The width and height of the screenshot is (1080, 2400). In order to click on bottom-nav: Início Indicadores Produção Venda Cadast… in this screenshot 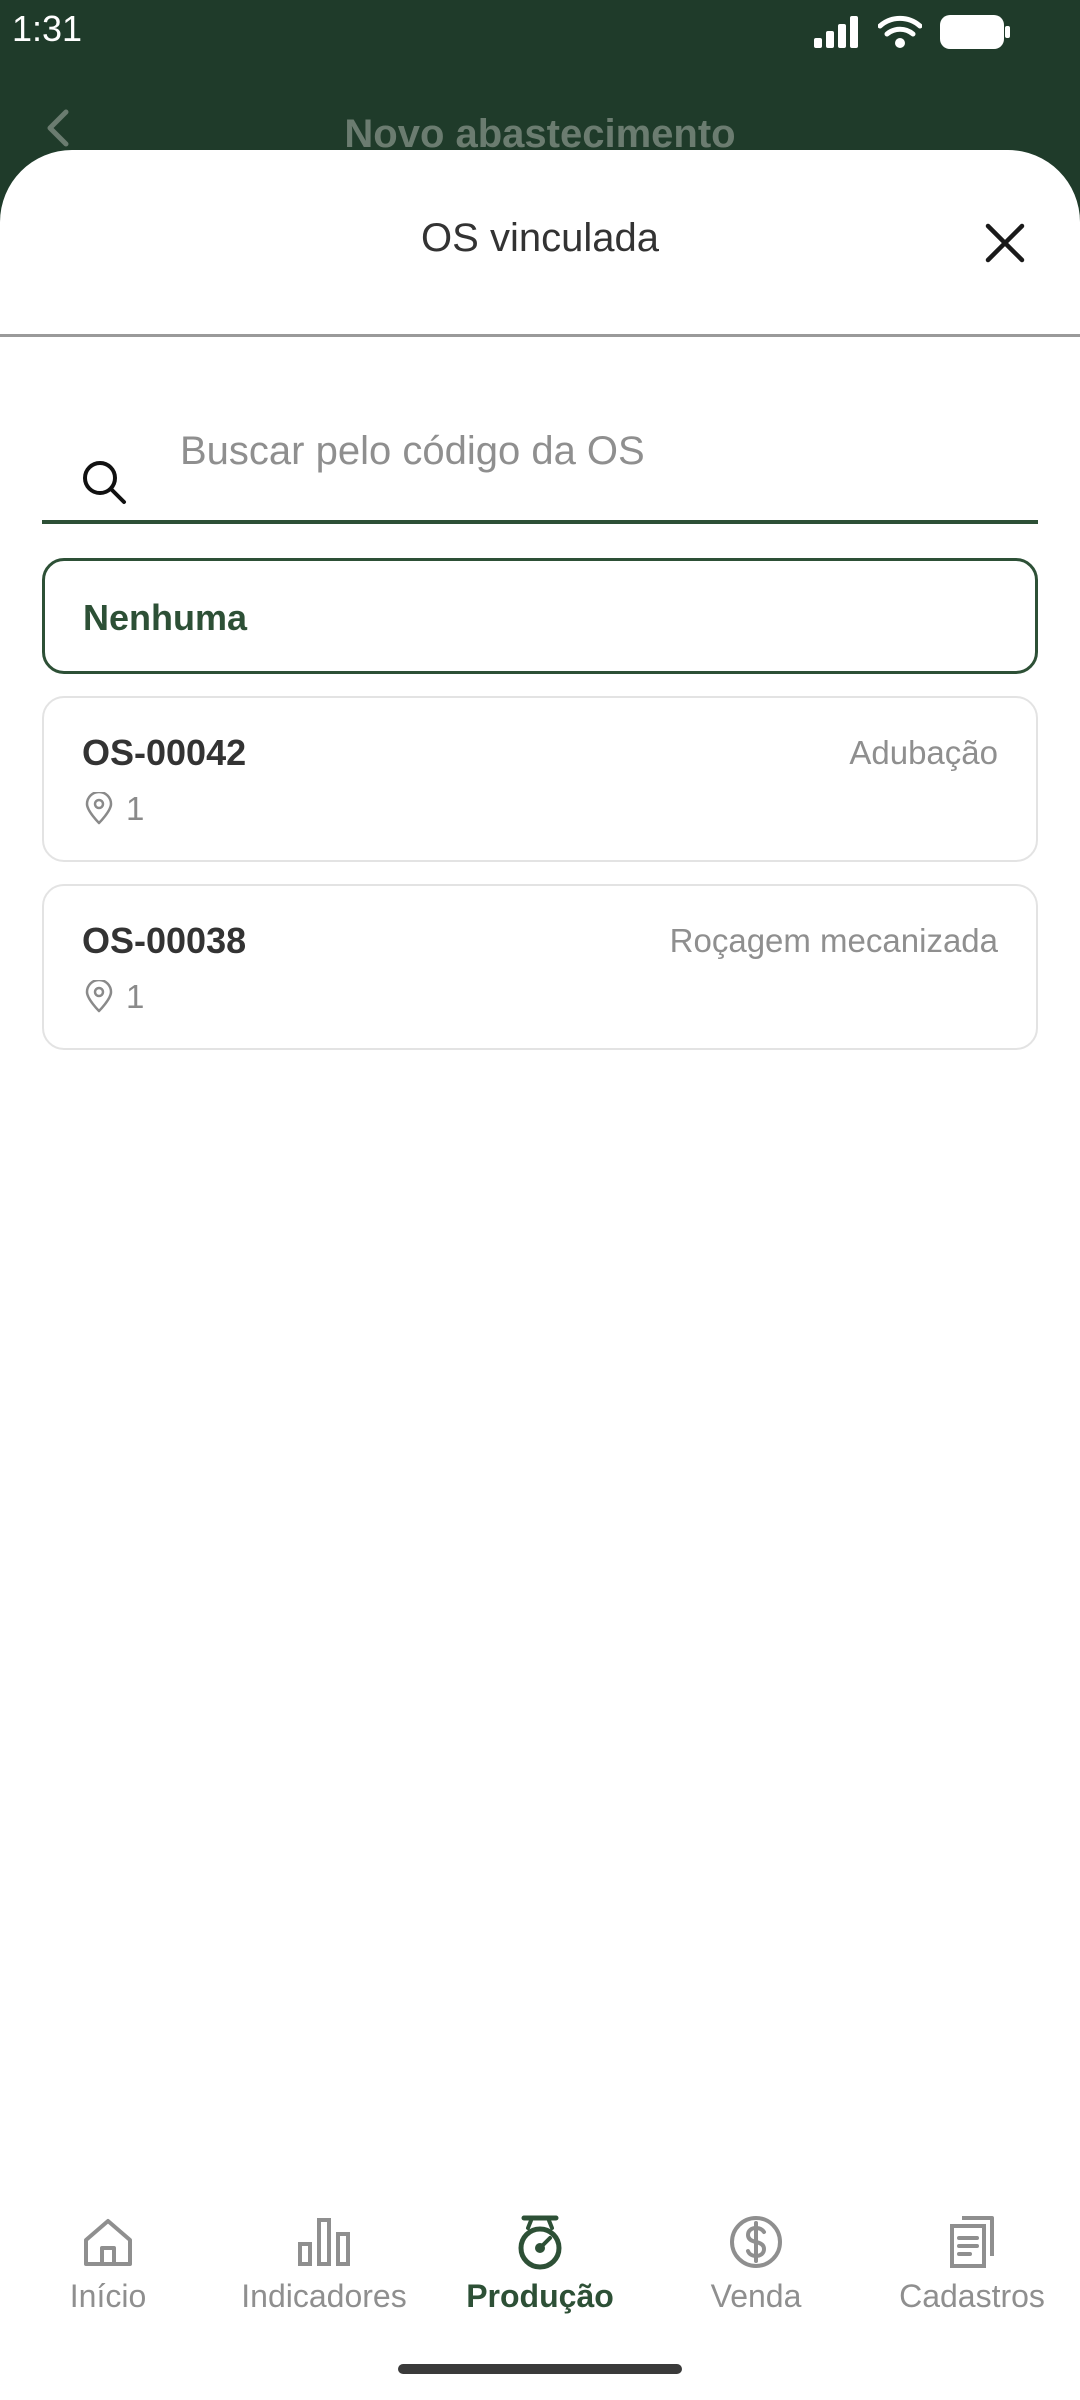, I will do `click(540, 2260)`.